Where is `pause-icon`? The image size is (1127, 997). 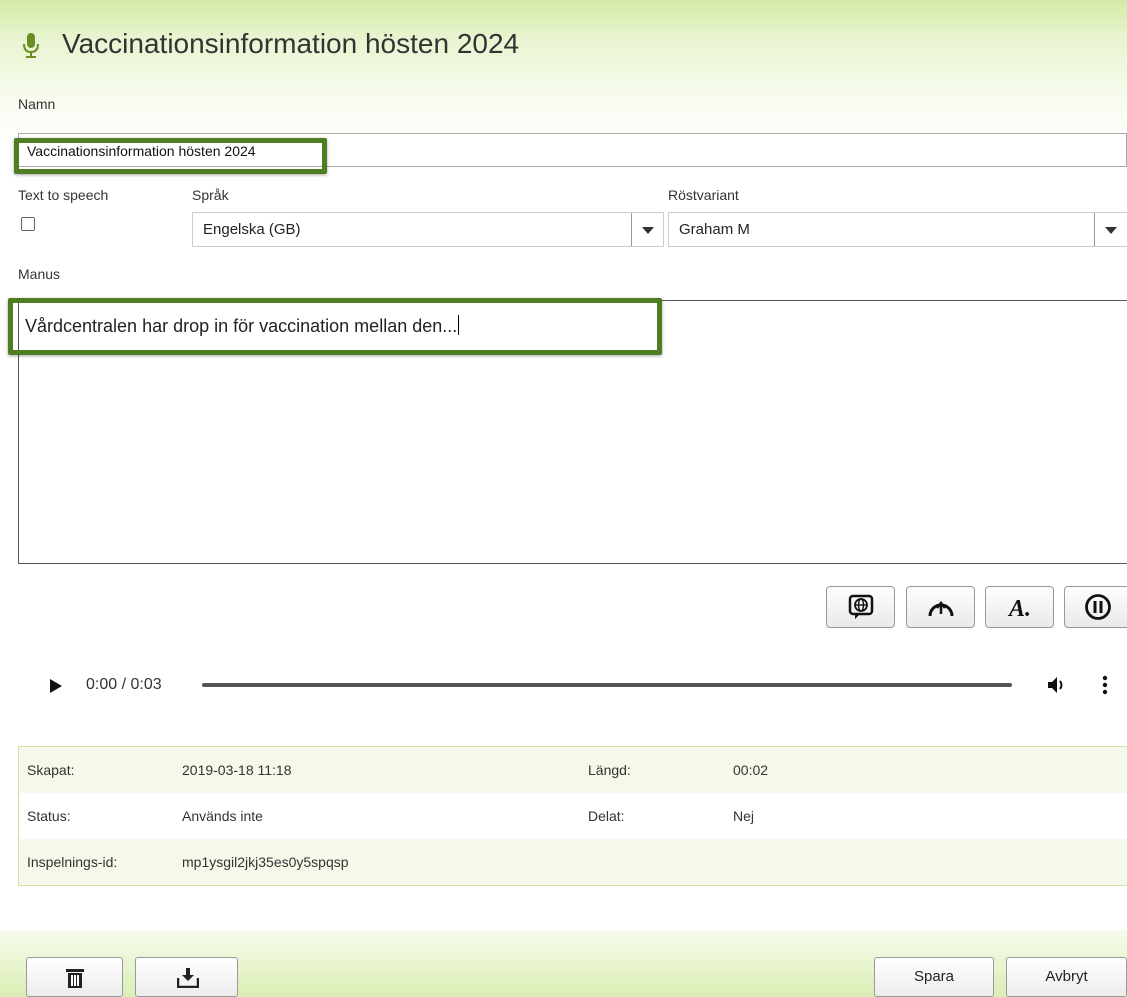
pause-icon is located at coordinates (1098, 607).